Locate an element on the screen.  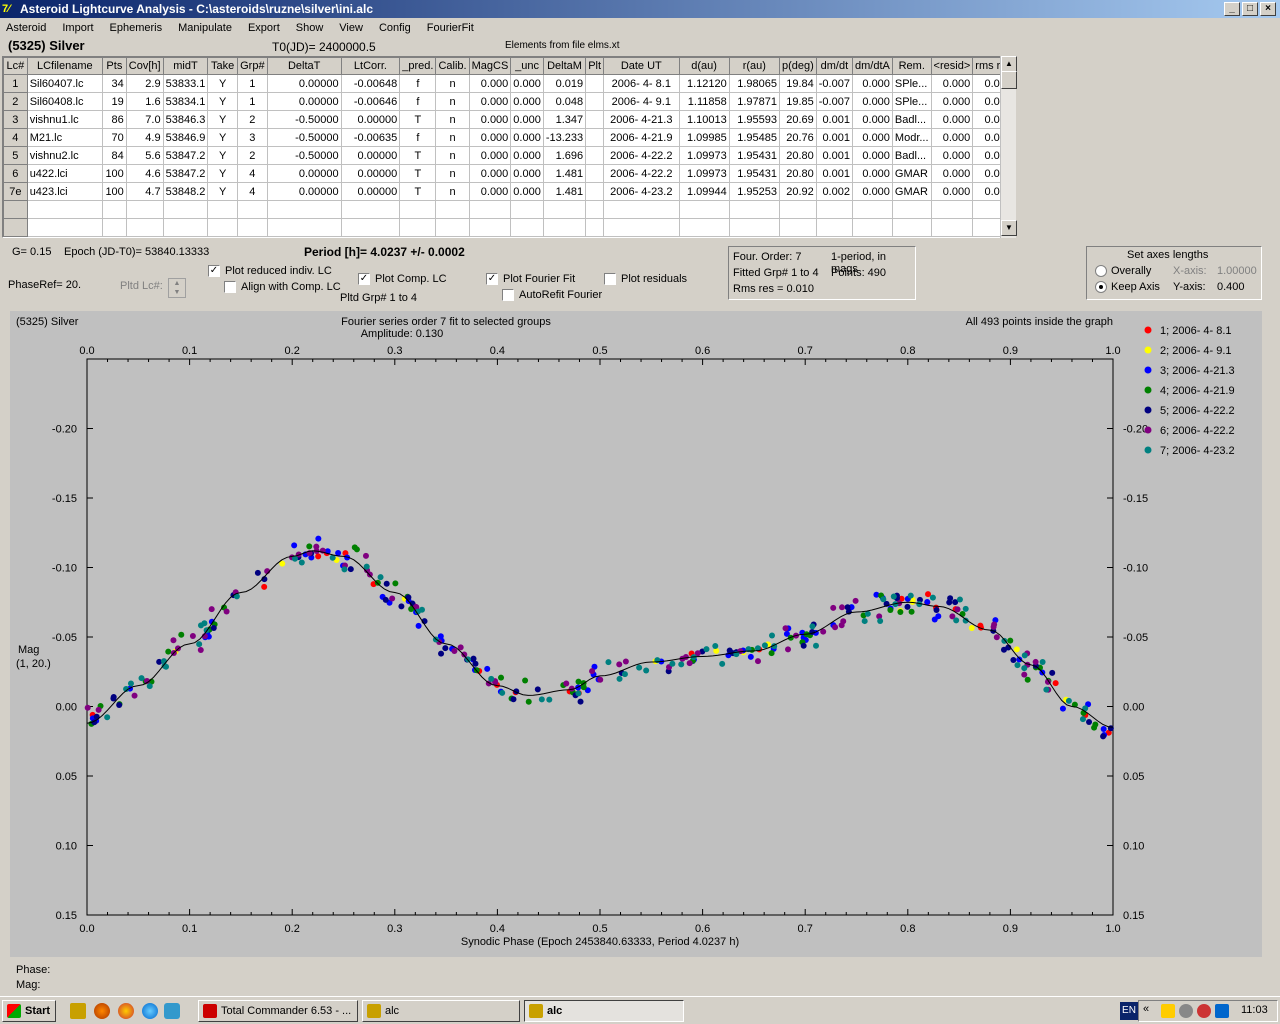
table-cell: 1.97871 is located at coordinates (754, 101).